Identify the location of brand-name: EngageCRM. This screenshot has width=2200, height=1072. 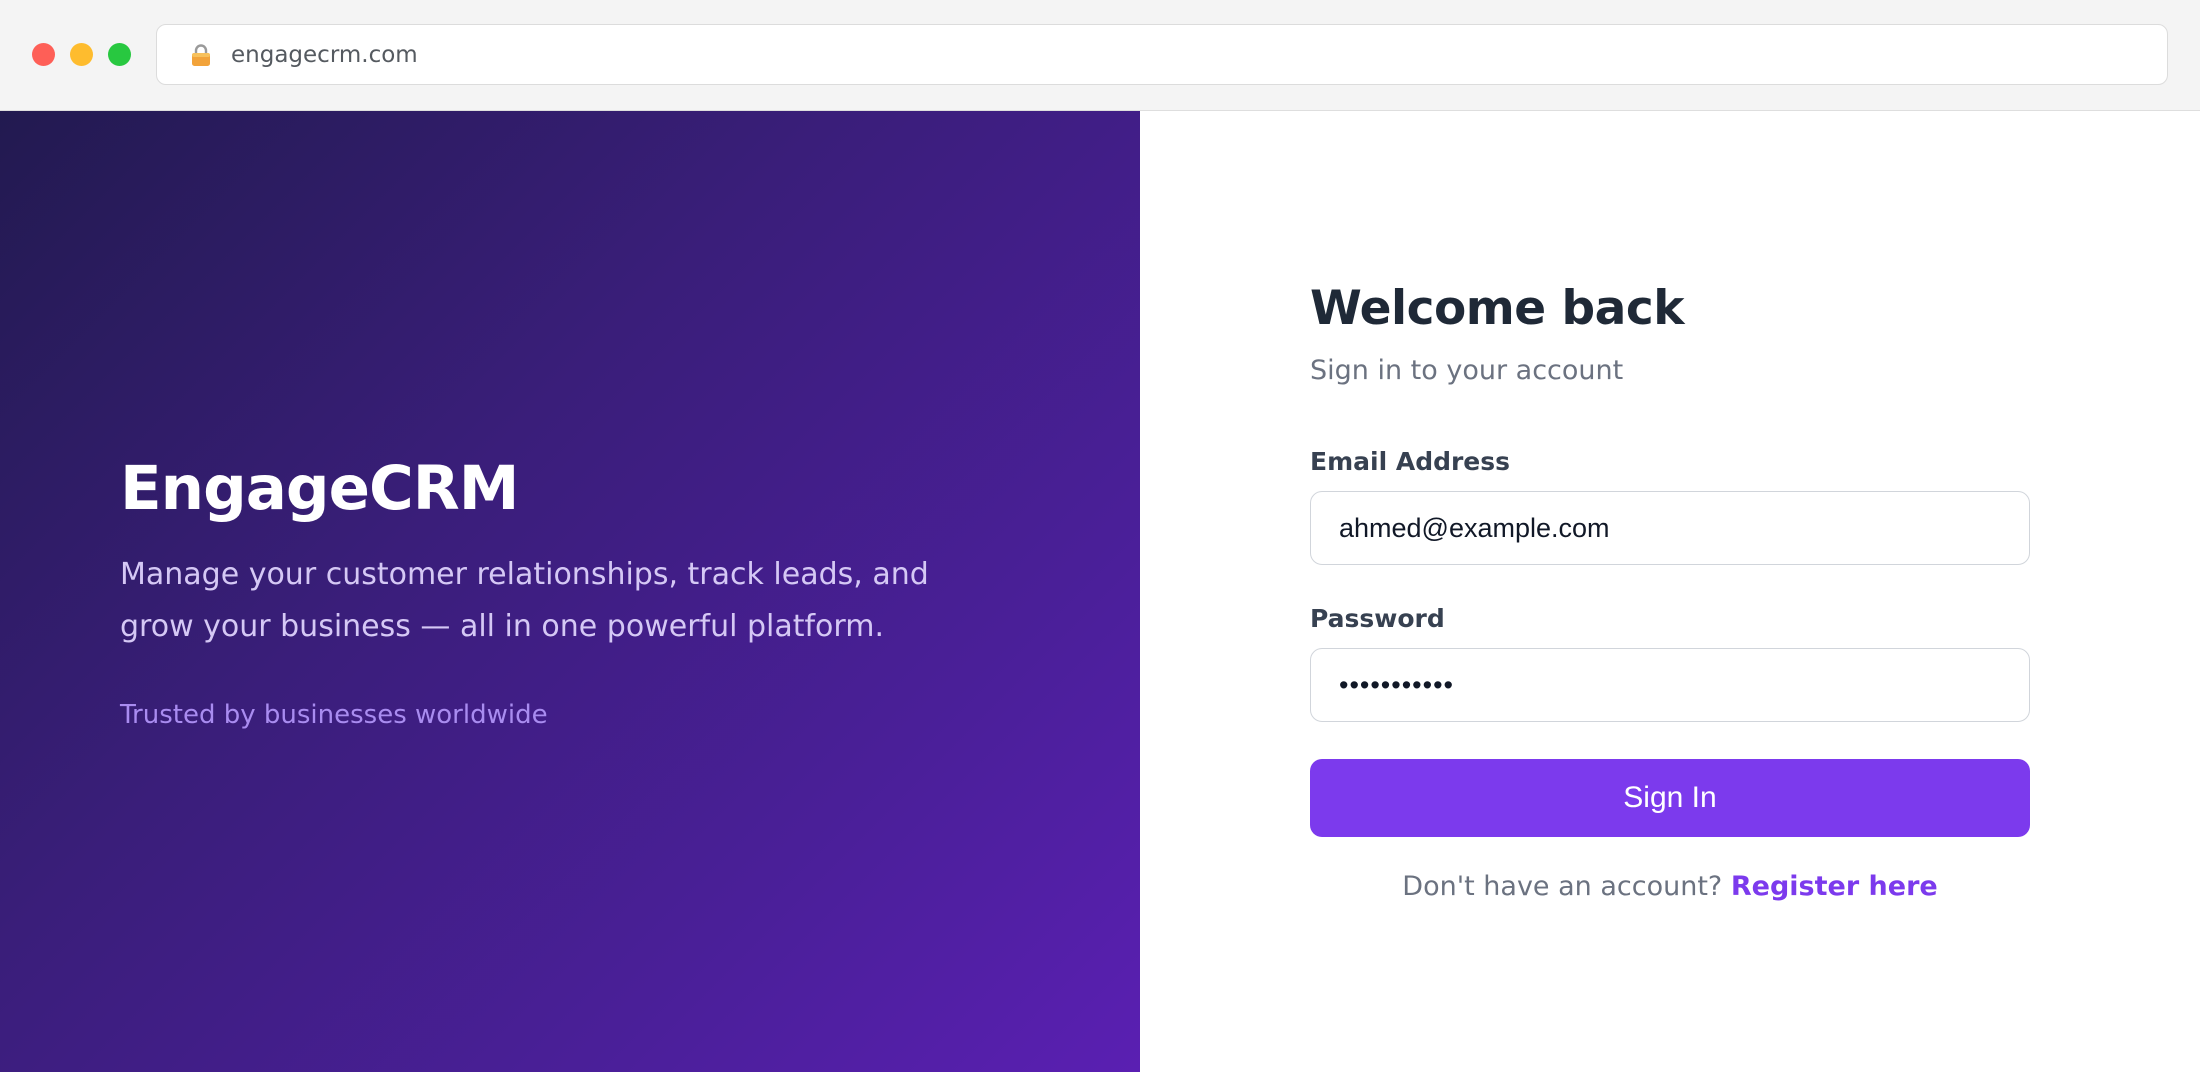
(319, 488).